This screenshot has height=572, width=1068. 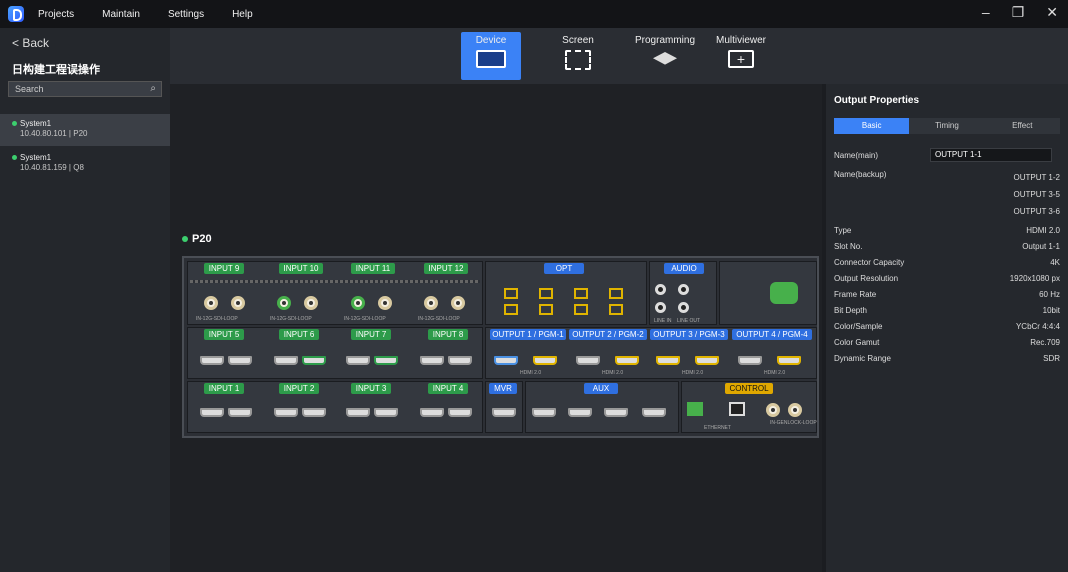 I want to click on properties-tabs: Basic Timing Effect, so click(x=947, y=126).